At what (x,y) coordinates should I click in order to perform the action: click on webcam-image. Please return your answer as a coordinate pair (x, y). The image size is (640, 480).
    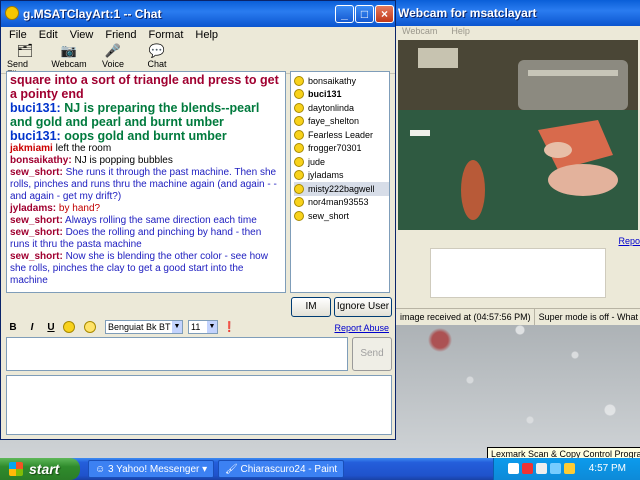
    Looking at the image, I should click on (518, 135).